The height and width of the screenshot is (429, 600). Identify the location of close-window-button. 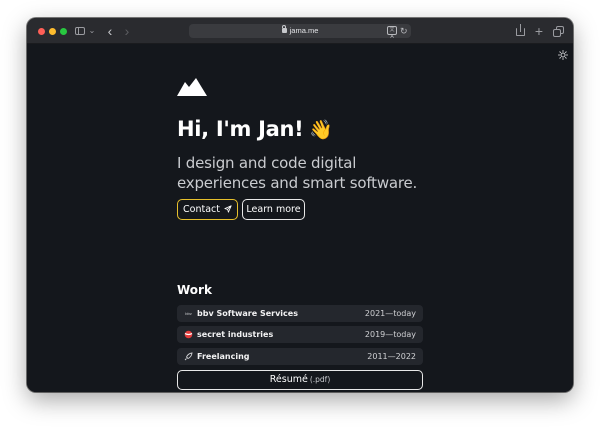
(41, 31).